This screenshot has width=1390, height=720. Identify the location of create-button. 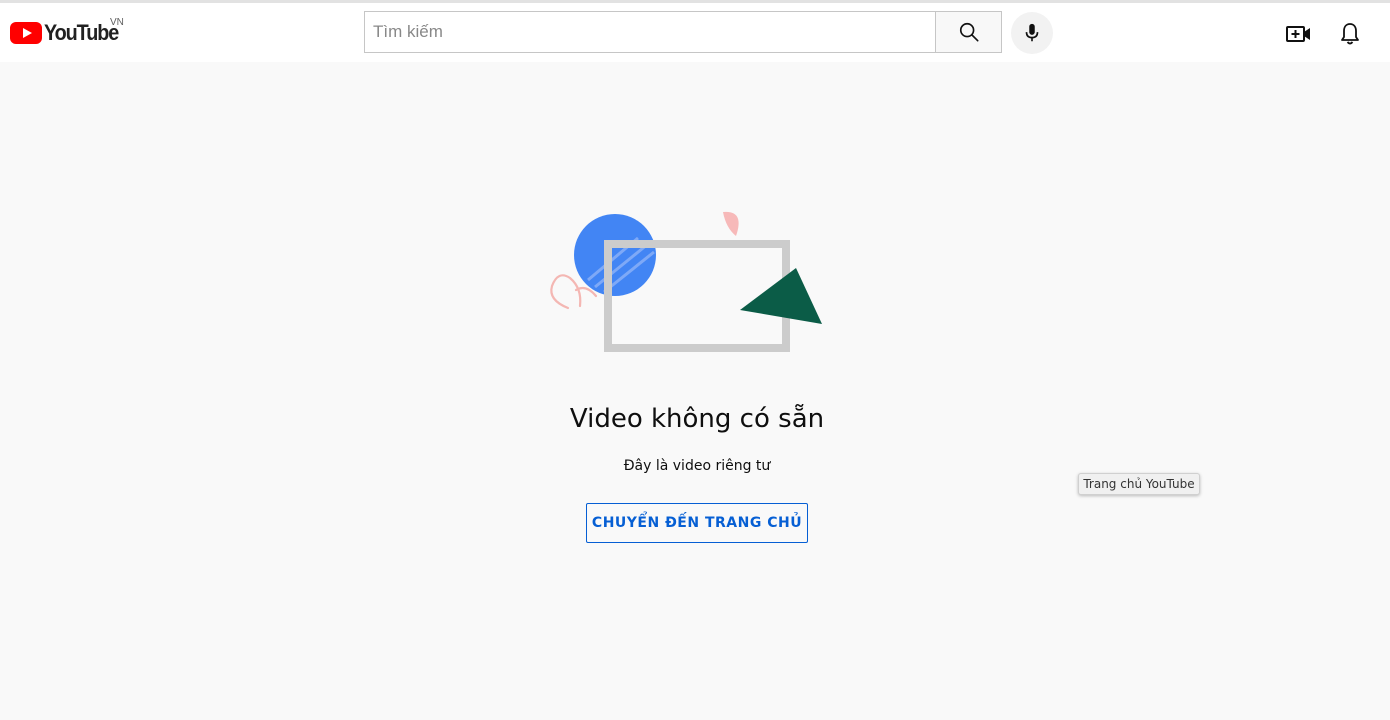
(1299, 34).